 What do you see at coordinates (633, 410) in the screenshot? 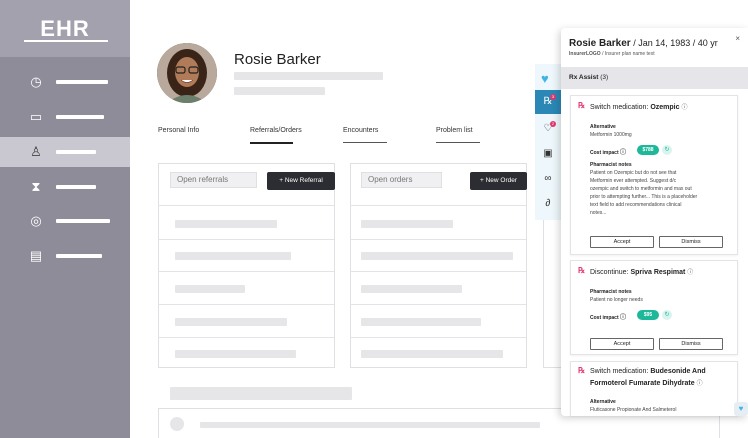
I see `alternative-value: Fluticasone Propionate And Salmeterol` at bounding box center [633, 410].